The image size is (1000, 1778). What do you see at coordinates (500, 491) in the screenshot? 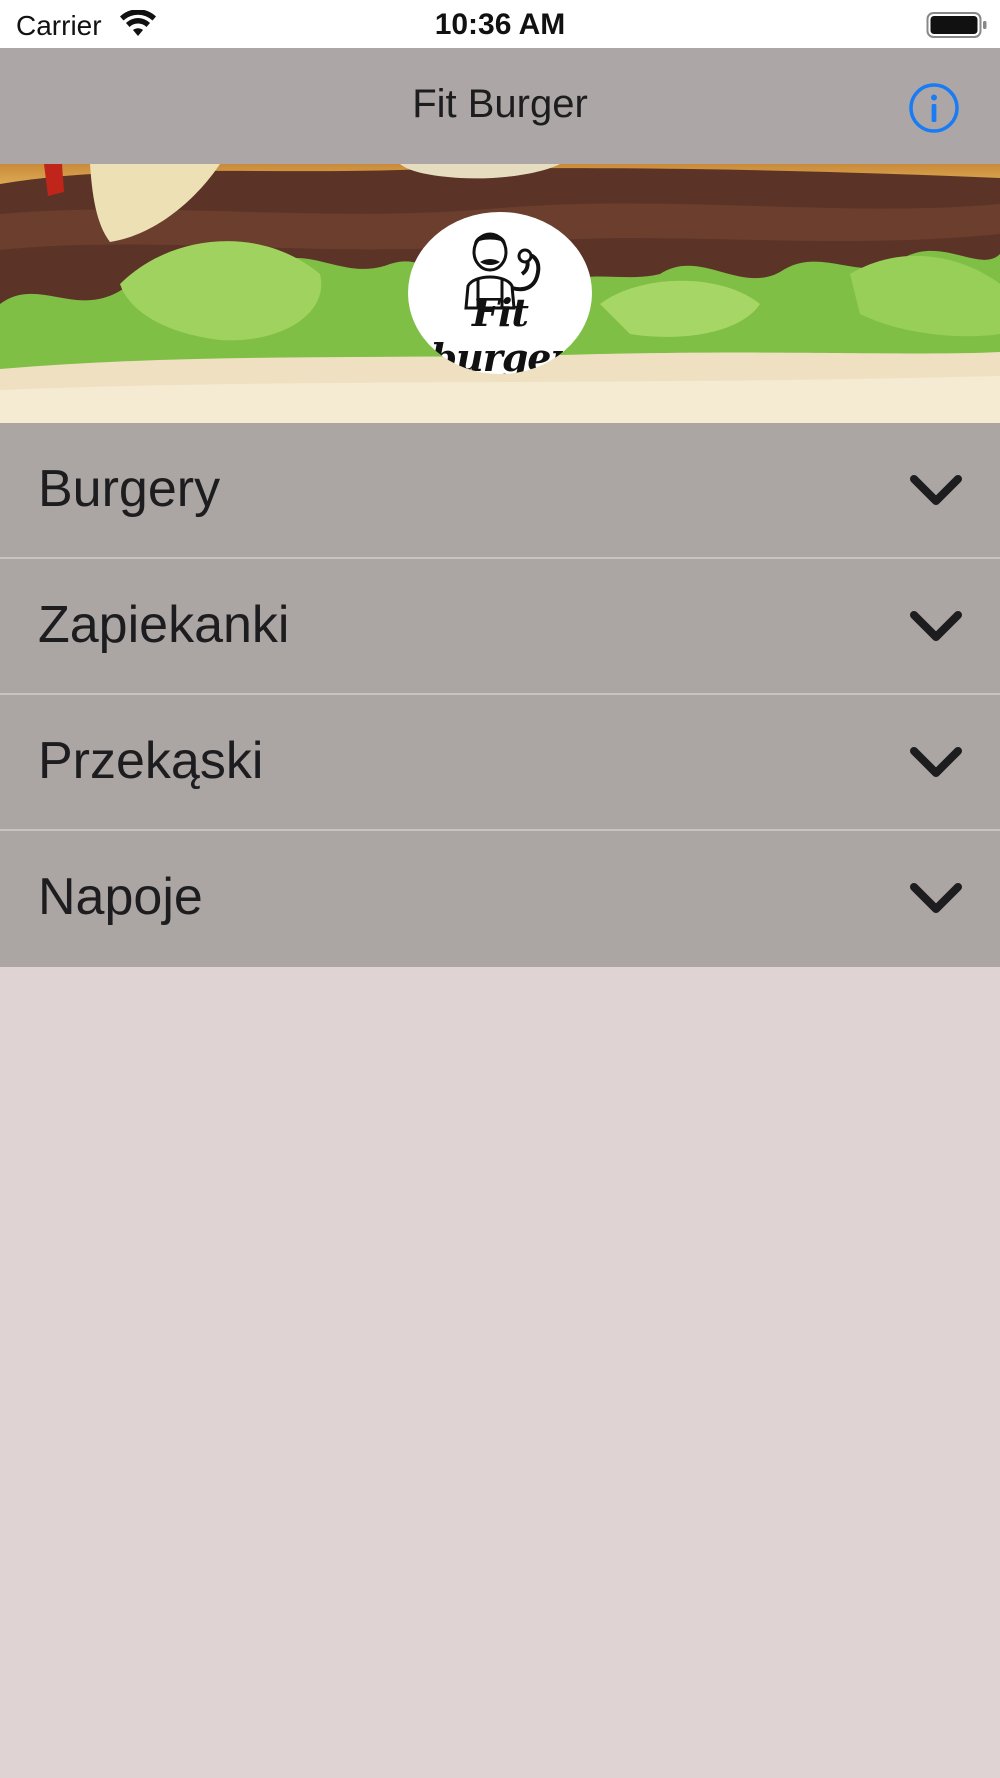
I see `category-row-burgery: Burgery` at bounding box center [500, 491].